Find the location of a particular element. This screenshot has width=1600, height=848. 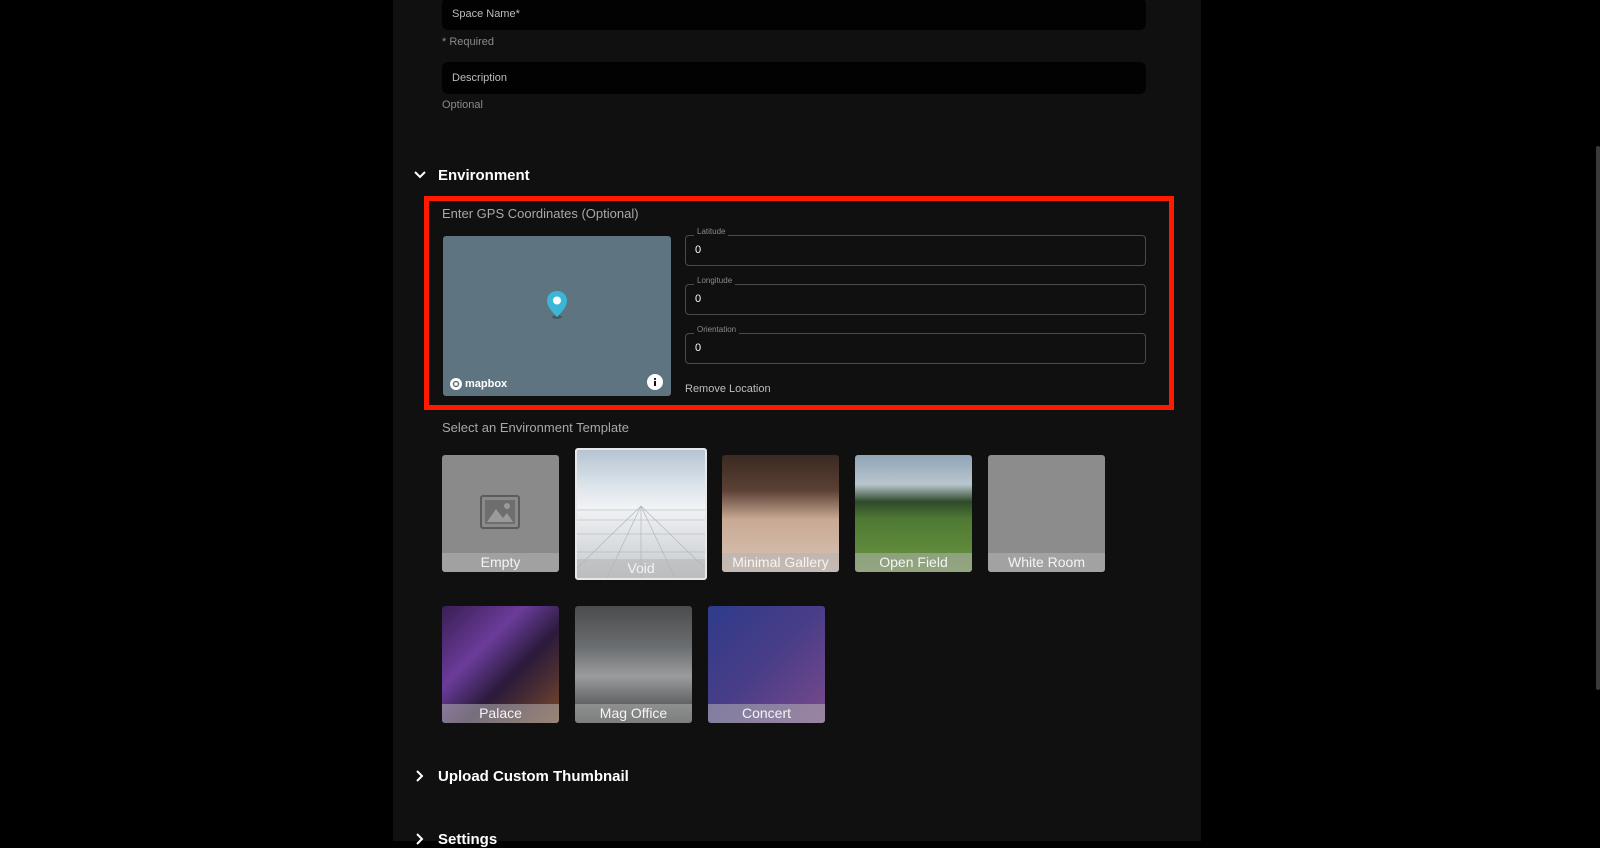

description-field: Description is located at coordinates (794, 78).